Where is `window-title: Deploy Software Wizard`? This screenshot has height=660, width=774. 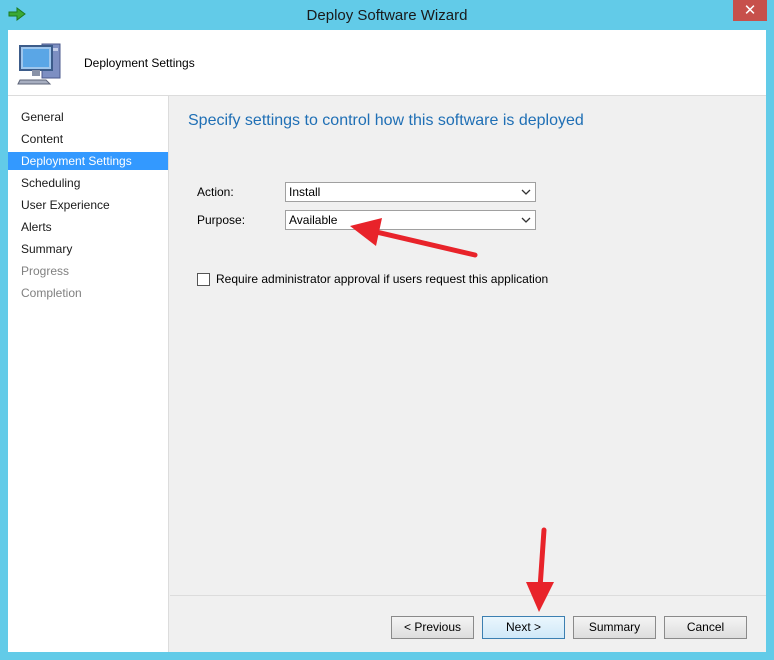 window-title: Deploy Software Wizard is located at coordinates (387, 15).